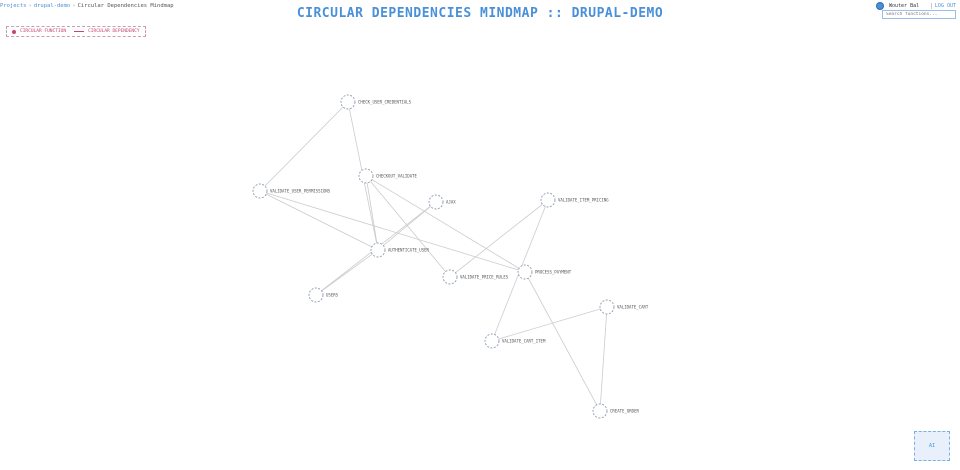 The image size is (960, 470). Describe the element at coordinates (484, 277) in the screenshot. I see `node-label: VALIDATE_PRICE_RULES` at that location.